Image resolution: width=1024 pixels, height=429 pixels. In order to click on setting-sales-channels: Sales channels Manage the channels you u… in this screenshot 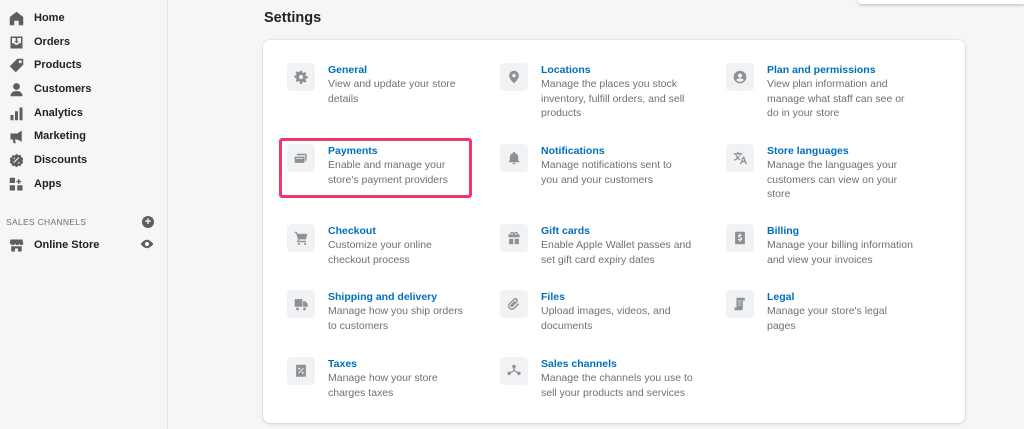, I will do `click(610, 378)`.